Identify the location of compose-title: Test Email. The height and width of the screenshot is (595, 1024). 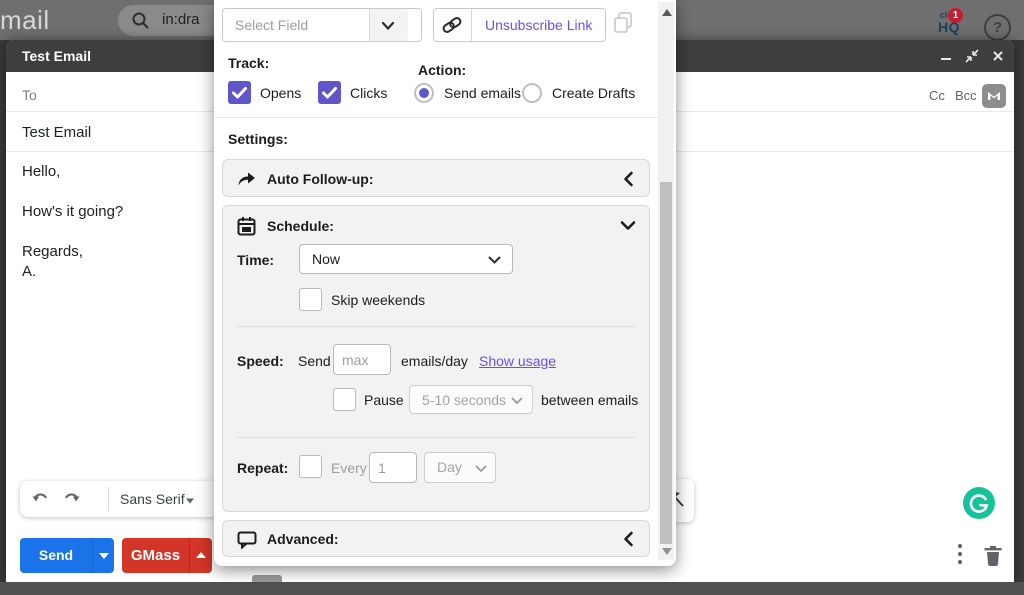
(56, 56).